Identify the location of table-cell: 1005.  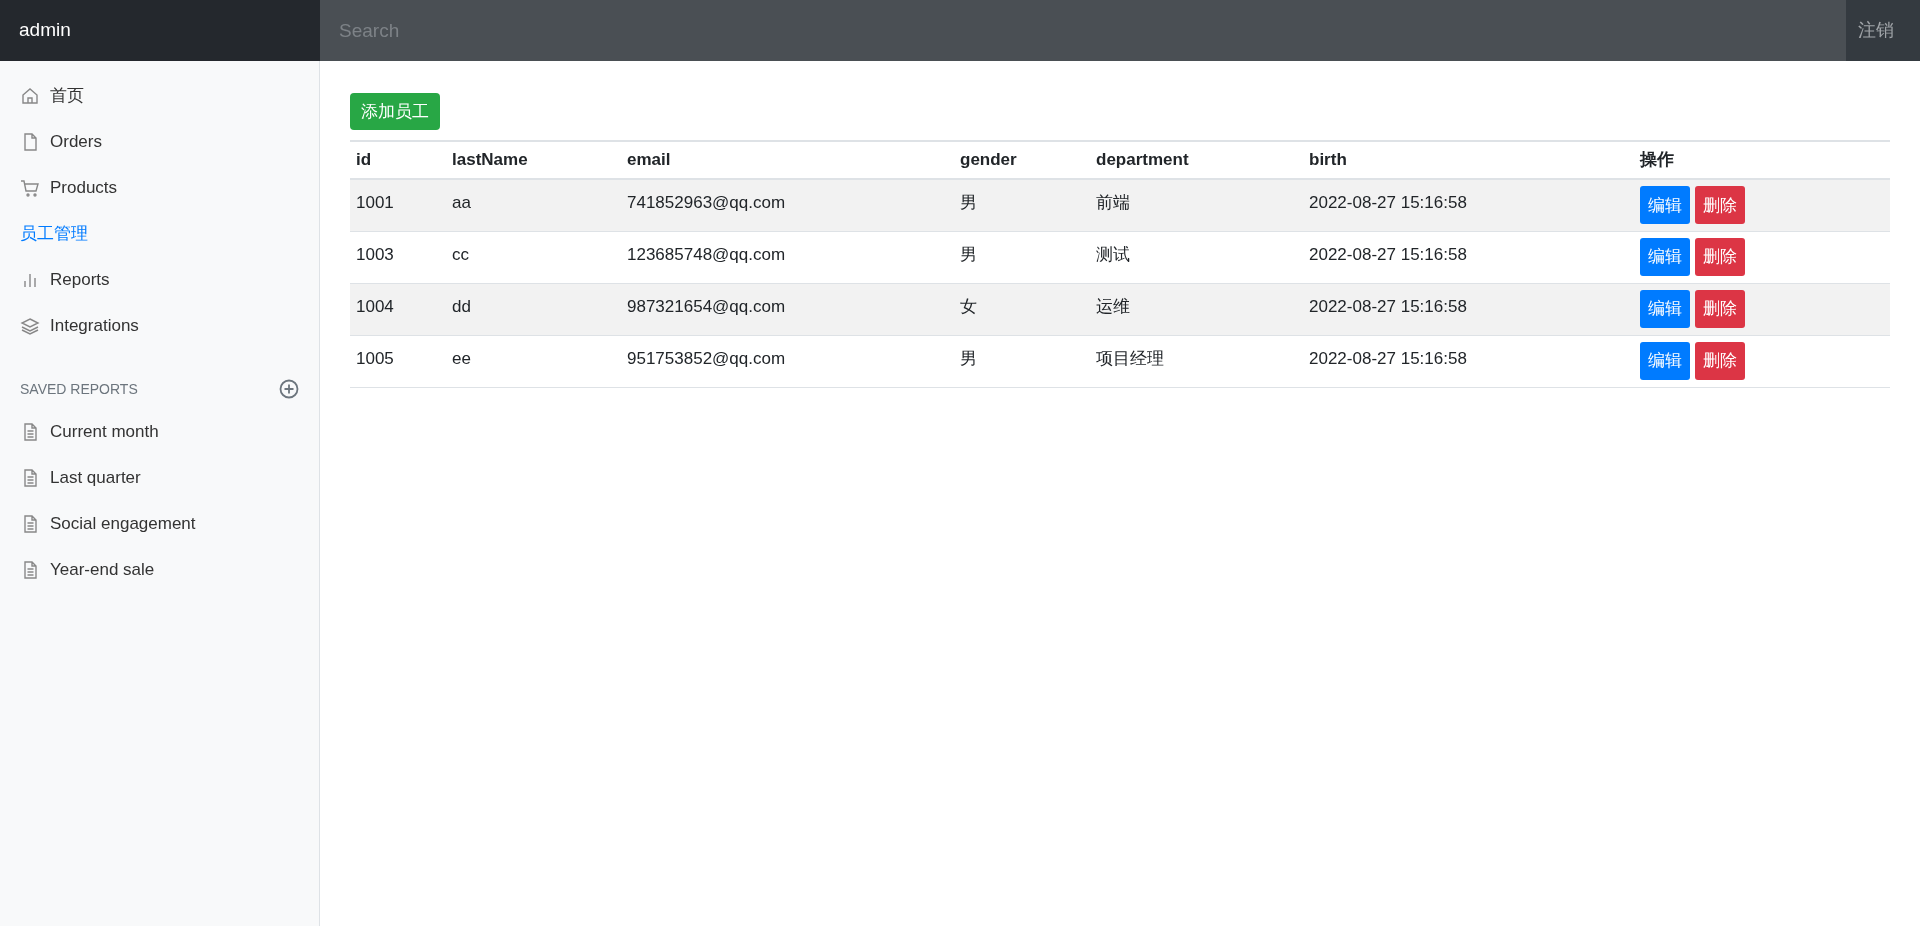
(398, 361).